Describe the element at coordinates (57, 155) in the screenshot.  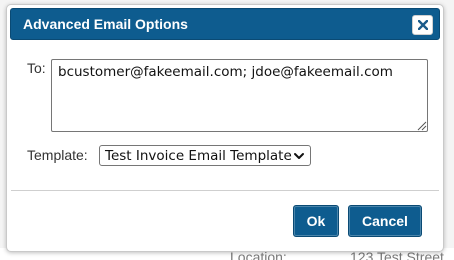
I see `template-label: Template:` at that location.